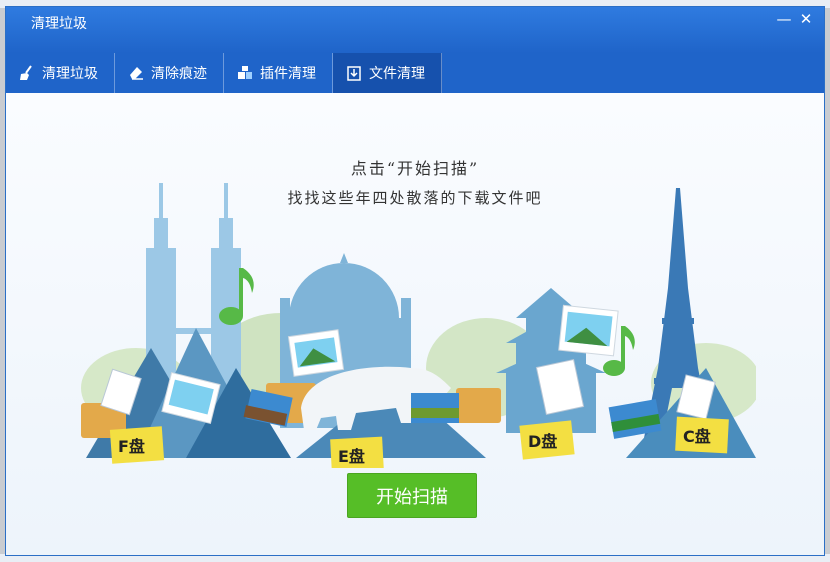 This screenshot has width=830, height=562. I want to click on window-title: 清理垃圾, so click(59, 24).